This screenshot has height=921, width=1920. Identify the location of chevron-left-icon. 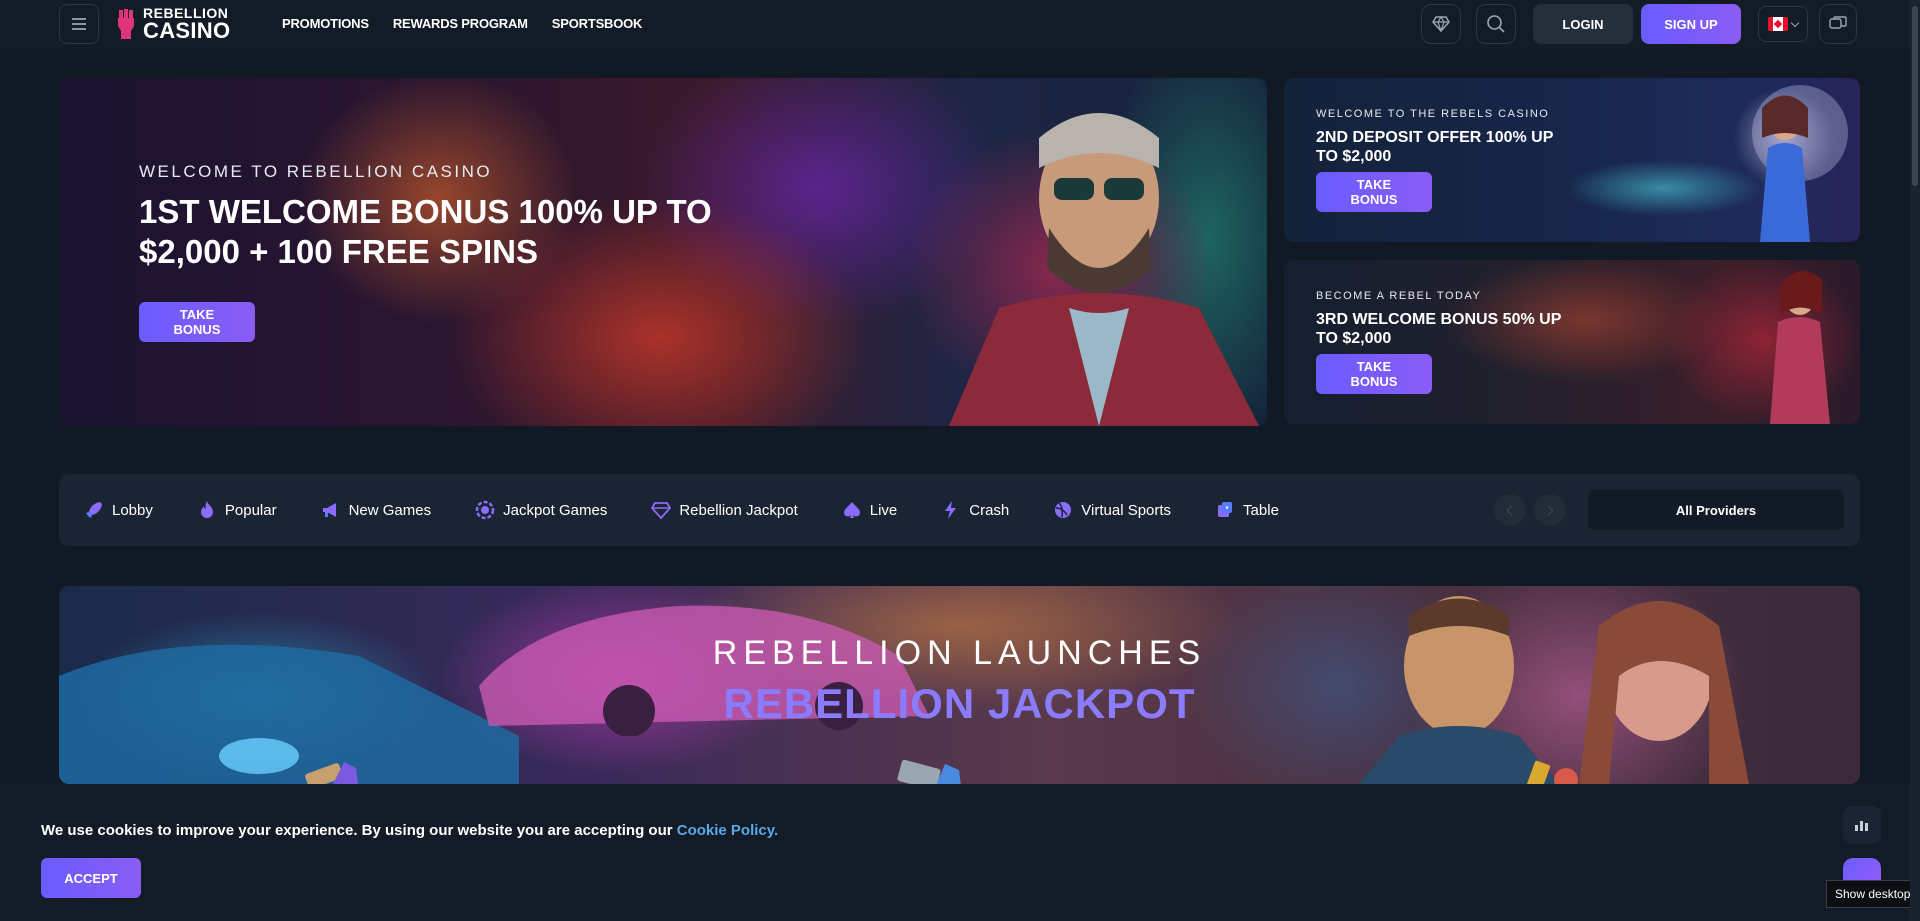
(1511, 510).